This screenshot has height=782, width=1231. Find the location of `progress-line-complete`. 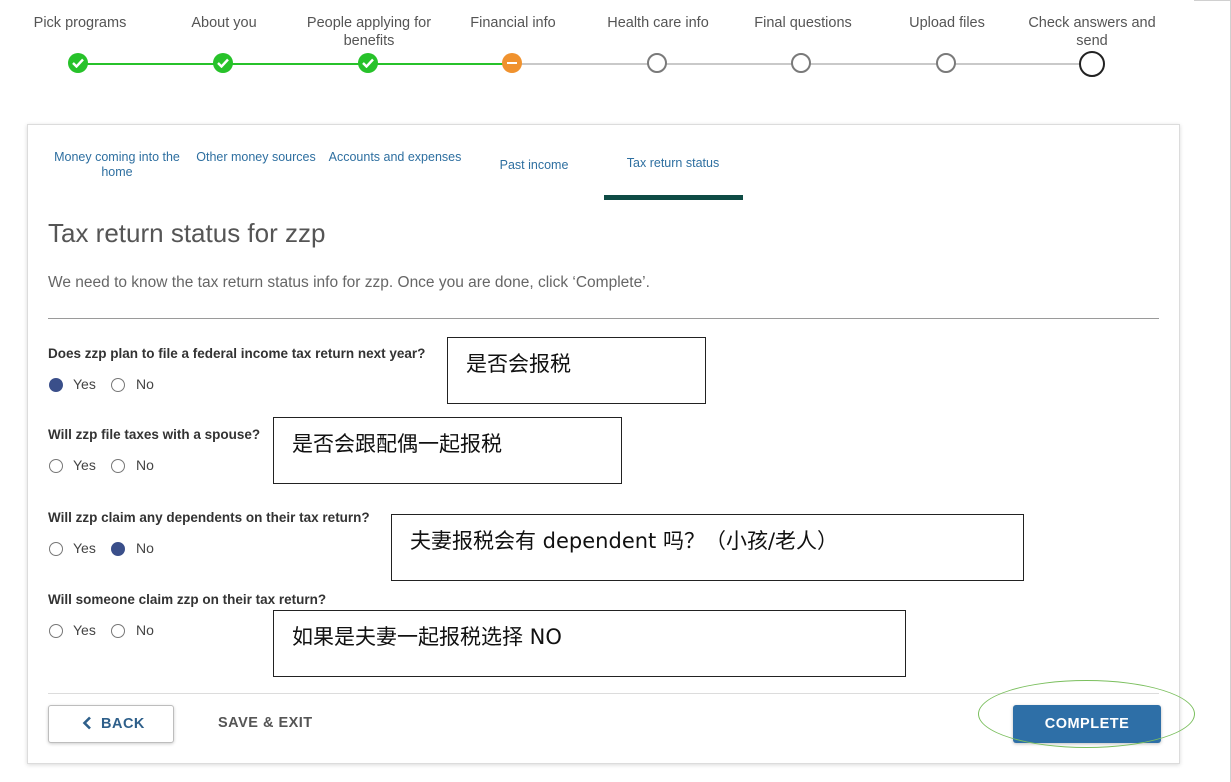

progress-line-complete is located at coordinates (295, 64).